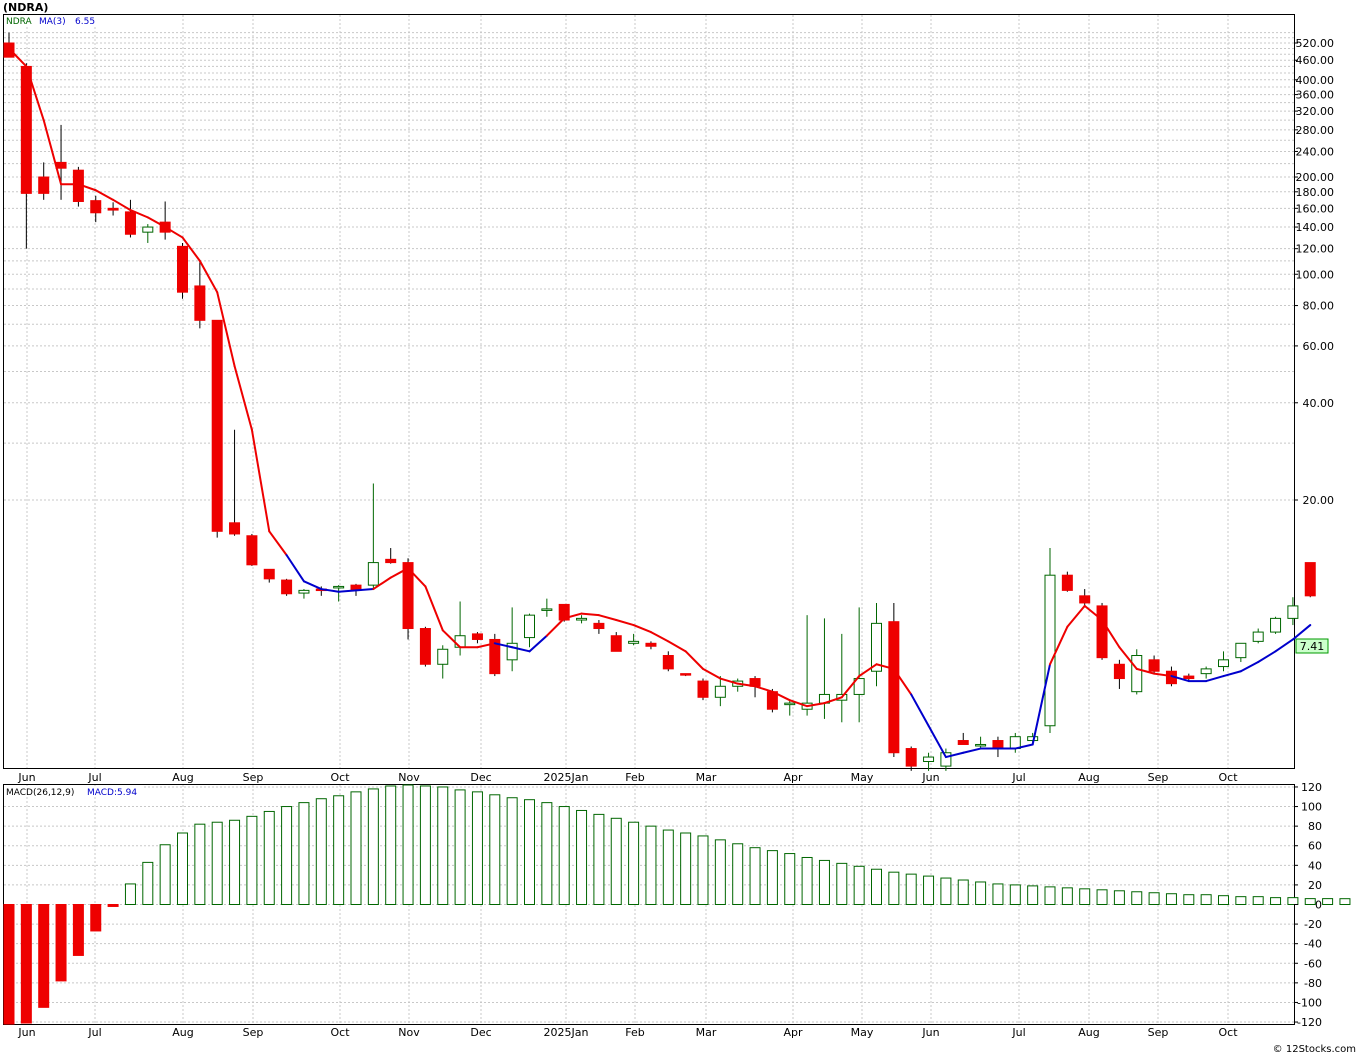 This screenshot has width=1360, height=1056. I want to click on macd-x-tick-label: Mar, so click(706, 1032).